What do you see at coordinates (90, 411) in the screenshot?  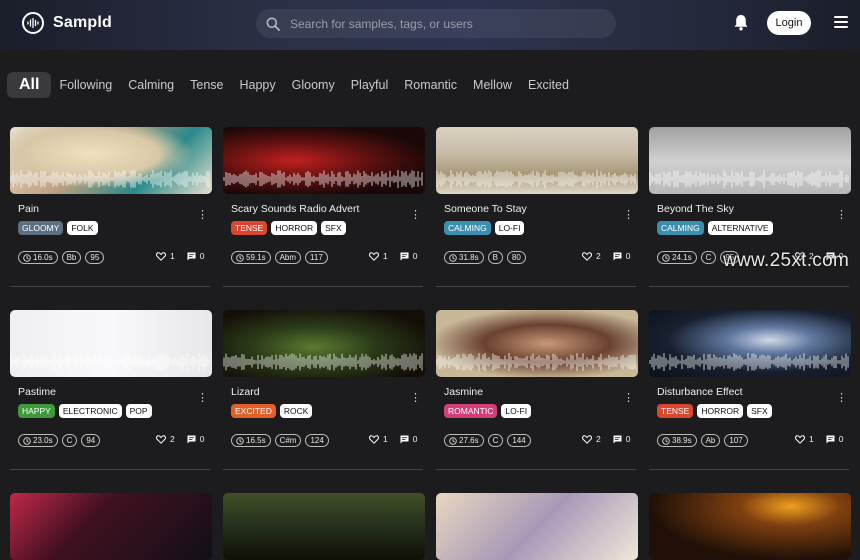 I see `genre-tag: ELECTRONIC` at bounding box center [90, 411].